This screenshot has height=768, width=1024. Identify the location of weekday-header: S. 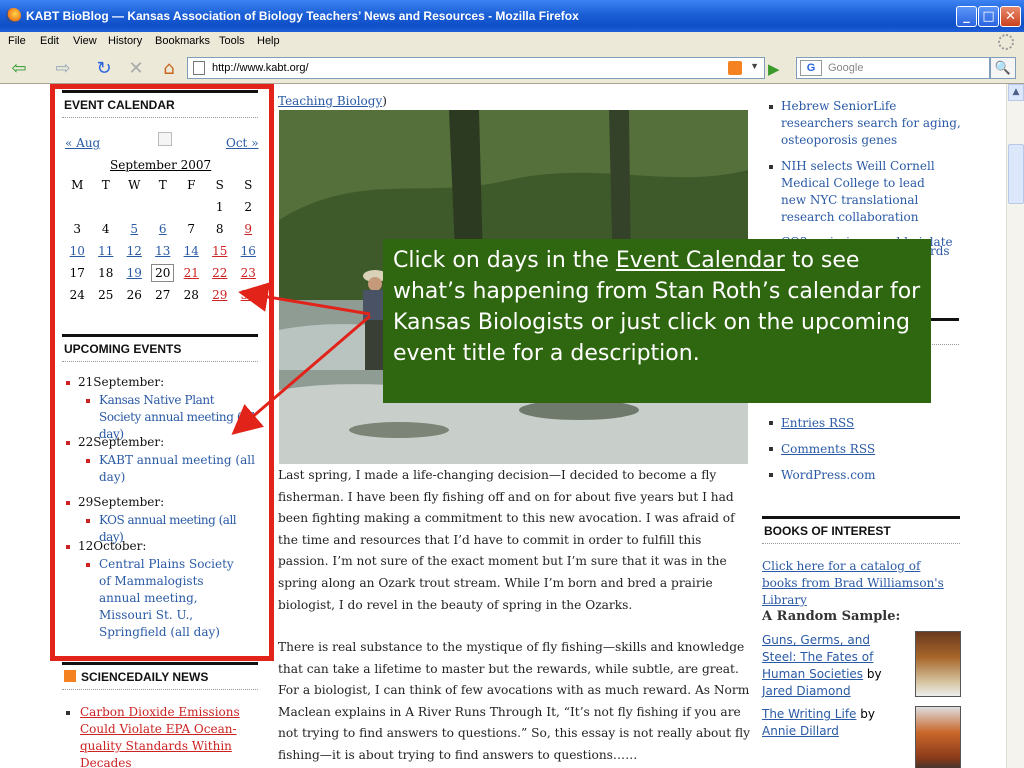
(248, 185).